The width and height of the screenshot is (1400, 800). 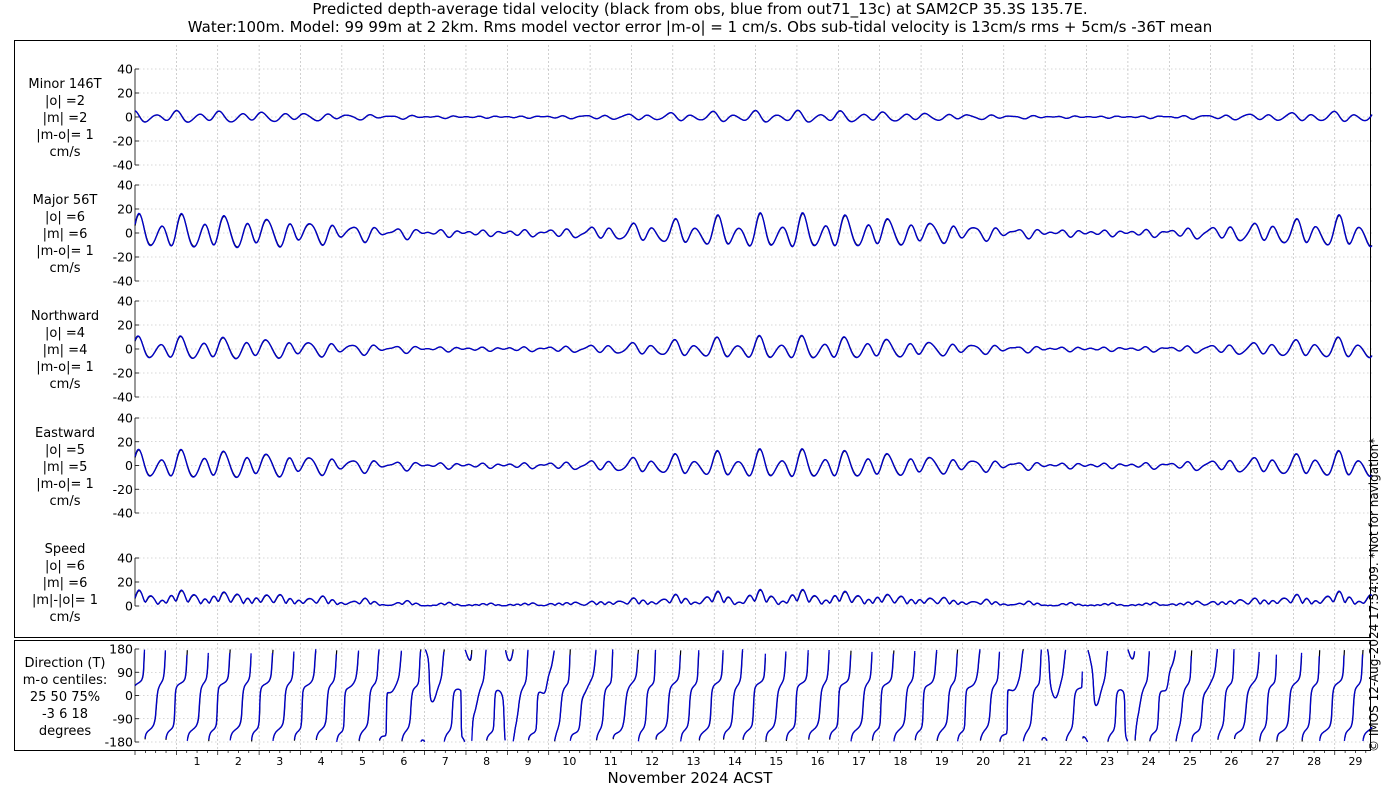 What do you see at coordinates (753, 116) in the screenshot?
I see `model-series-minor` at bounding box center [753, 116].